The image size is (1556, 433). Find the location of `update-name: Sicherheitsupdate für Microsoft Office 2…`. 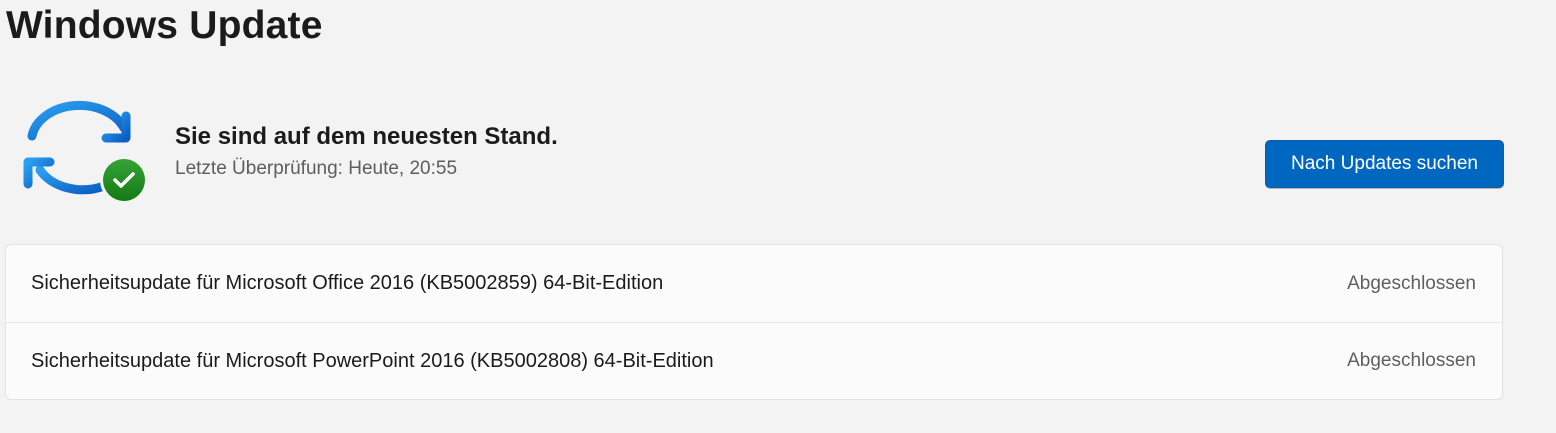

update-name: Sicherheitsupdate für Microsoft Office 2… is located at coordinates (347, 283).